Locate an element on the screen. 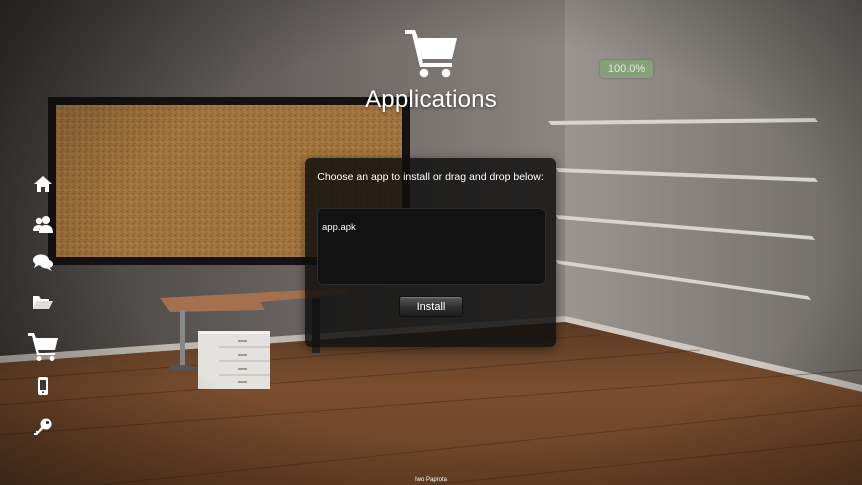 The height and width of the screenshot is (485, 862). sidebar-item-contacts is located at coordinates (43, 227).